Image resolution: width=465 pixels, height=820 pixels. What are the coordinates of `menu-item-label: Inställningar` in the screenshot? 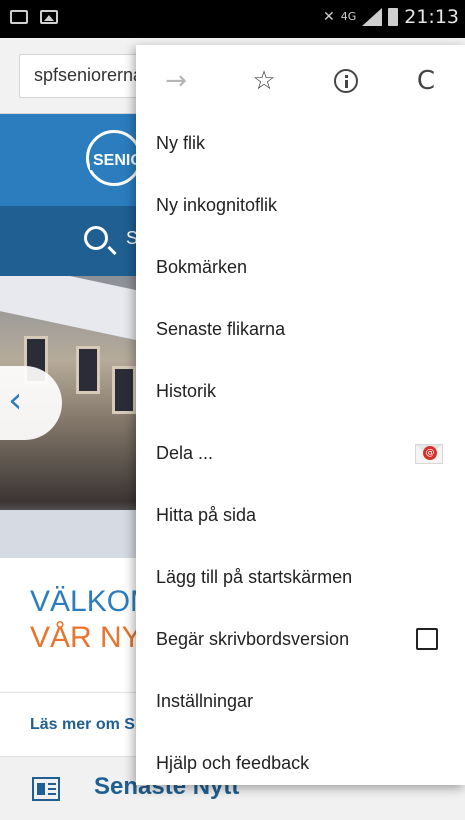 It's located at (205, 700).